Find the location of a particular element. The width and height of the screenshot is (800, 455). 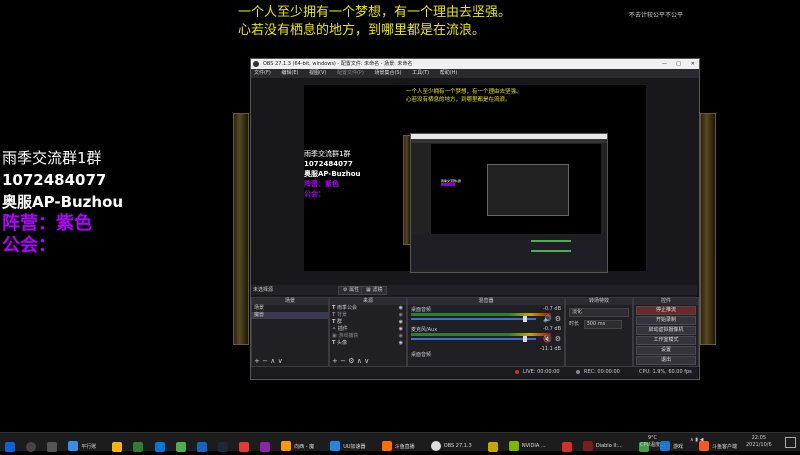

source-toolbar: 未选择源 ⚙ 属性 ▦ 滤镜 is located at coordinates (474, 290).